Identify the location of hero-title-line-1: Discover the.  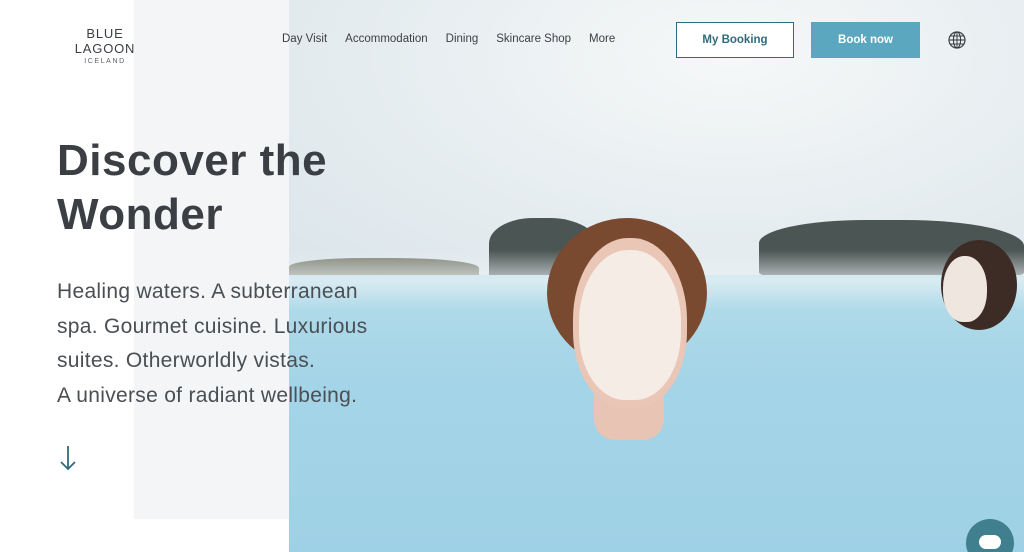
(192, 160).